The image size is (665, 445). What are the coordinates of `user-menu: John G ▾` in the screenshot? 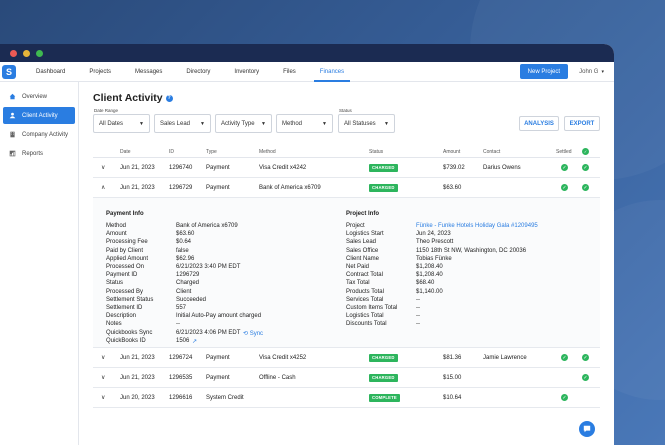 It's located at (591, 72).